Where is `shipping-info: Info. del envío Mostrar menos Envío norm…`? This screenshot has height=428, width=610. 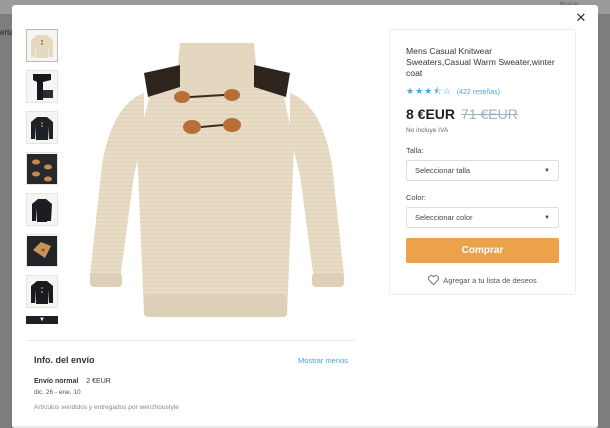
shipping-info: Info. del envío Mostrar menos Envío norm… is located at coordinates (191, 375).